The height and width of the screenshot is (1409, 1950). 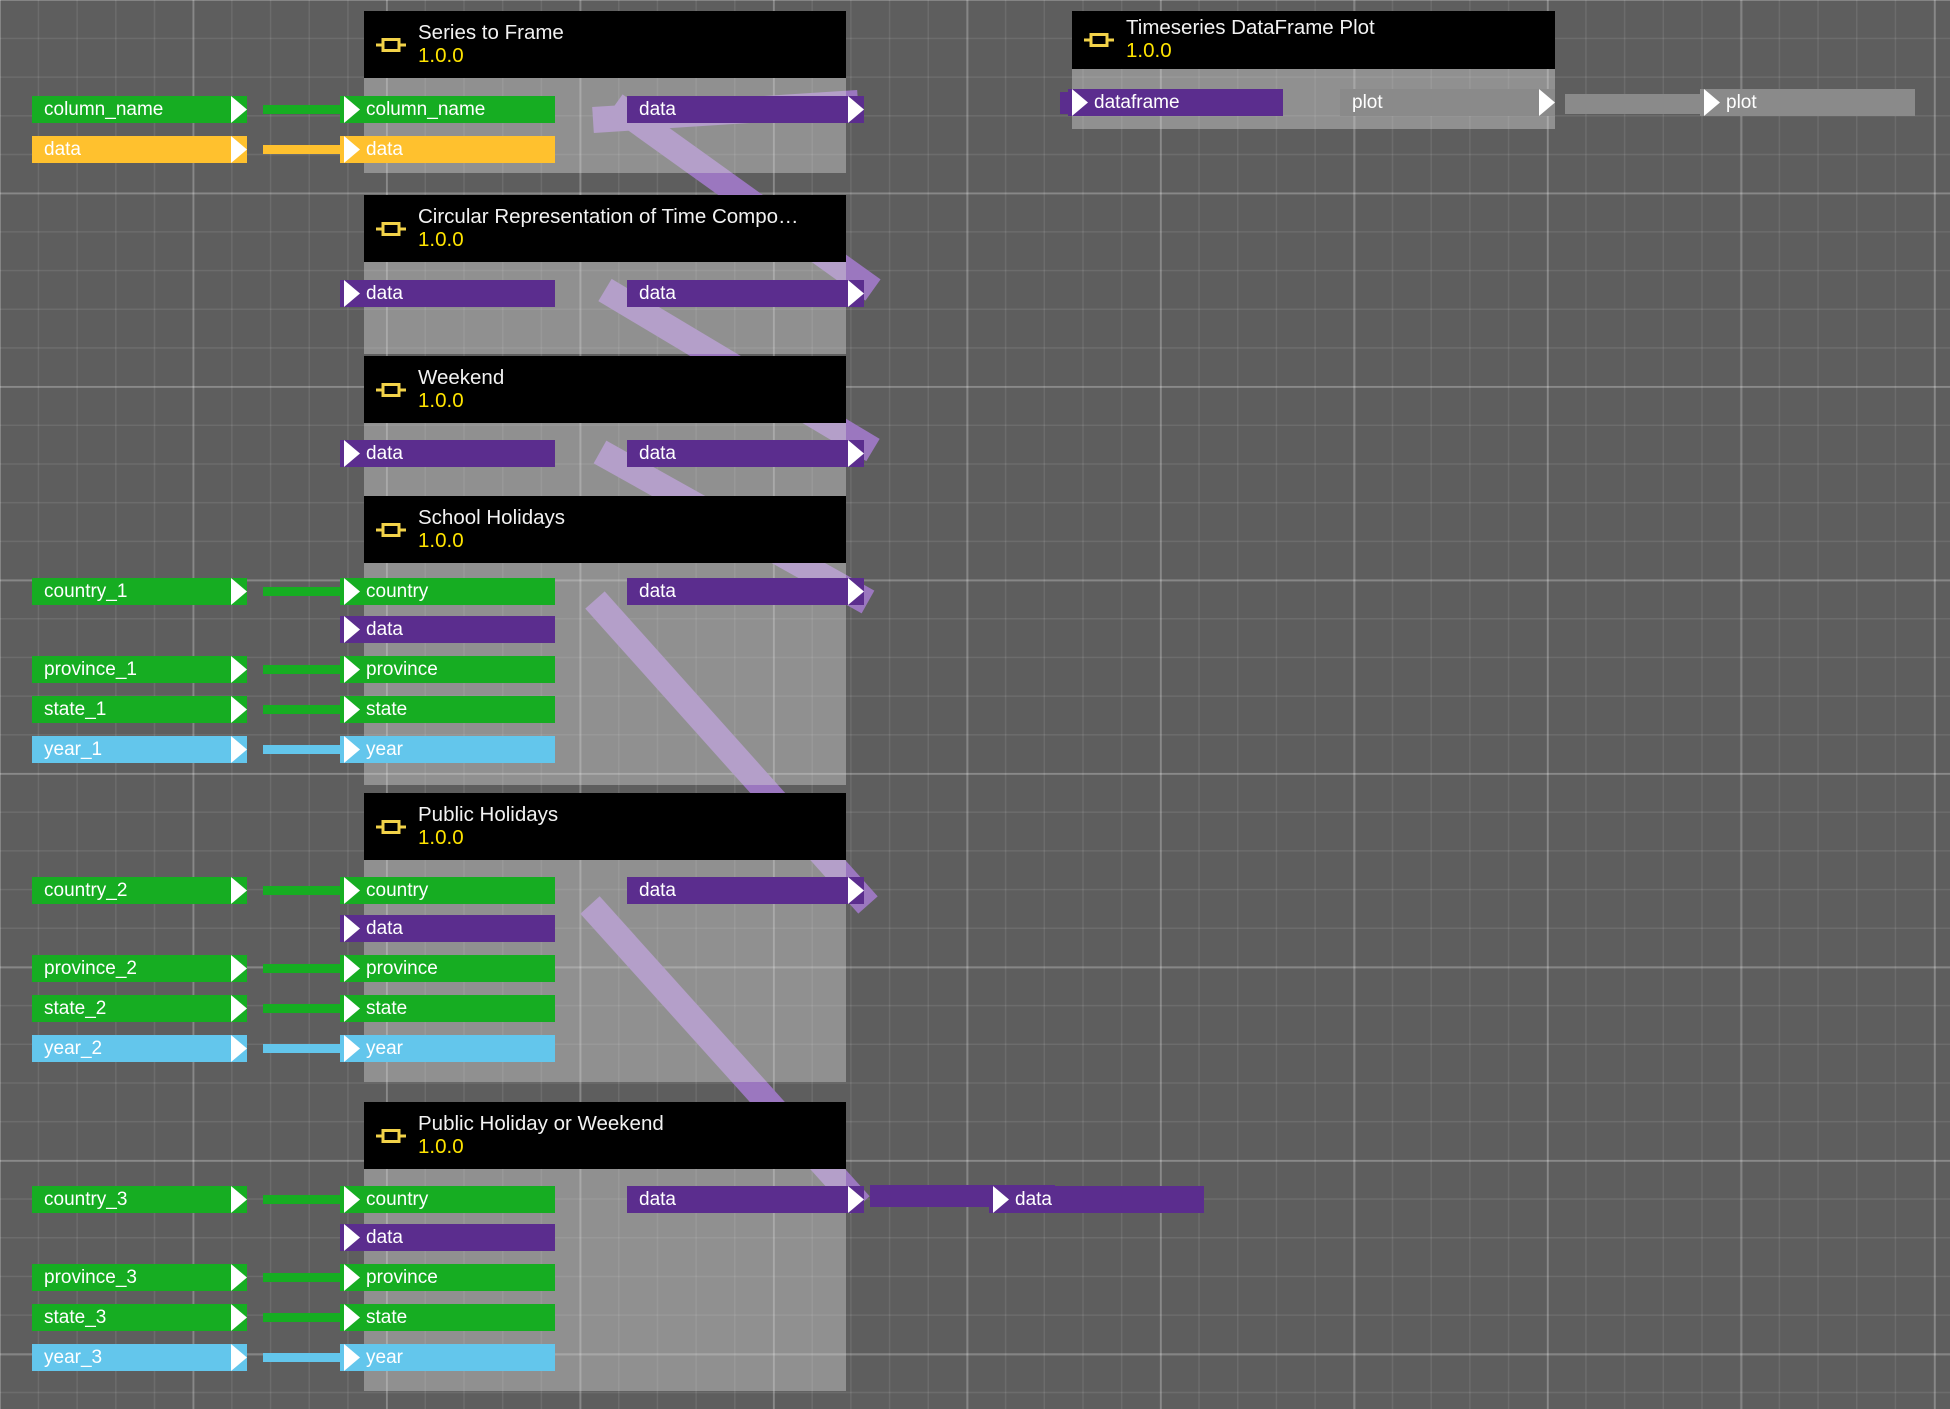 What do you see at coordinates (139, 968) in the screenshot?
I see `workflow-input-port-province_2: province_2` at bounding box center [139, 968].